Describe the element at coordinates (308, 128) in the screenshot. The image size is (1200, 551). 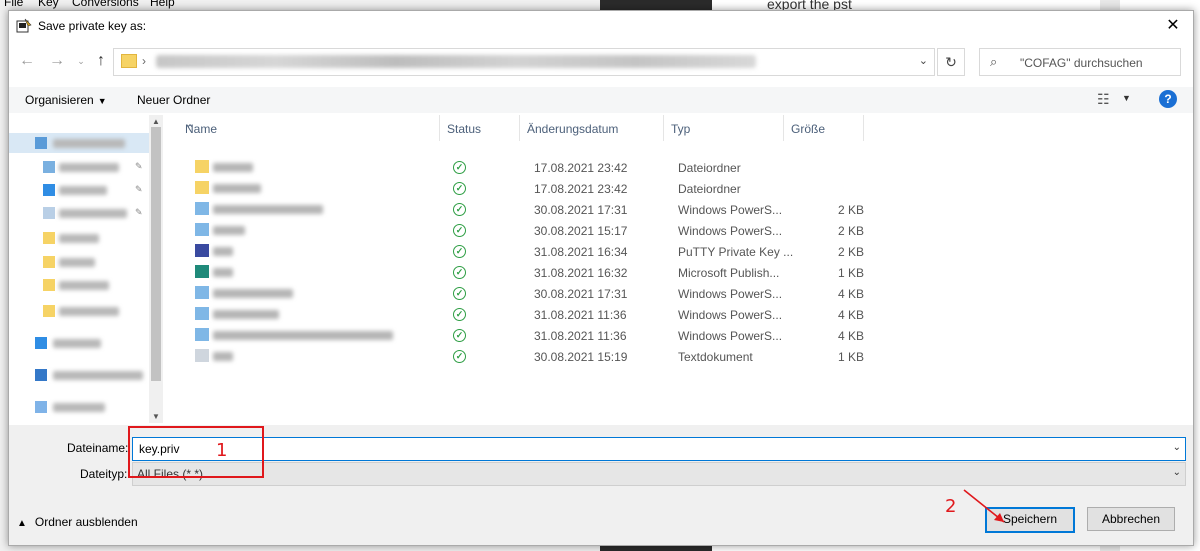
I see `column-header-name: Name ⌃` at that location.